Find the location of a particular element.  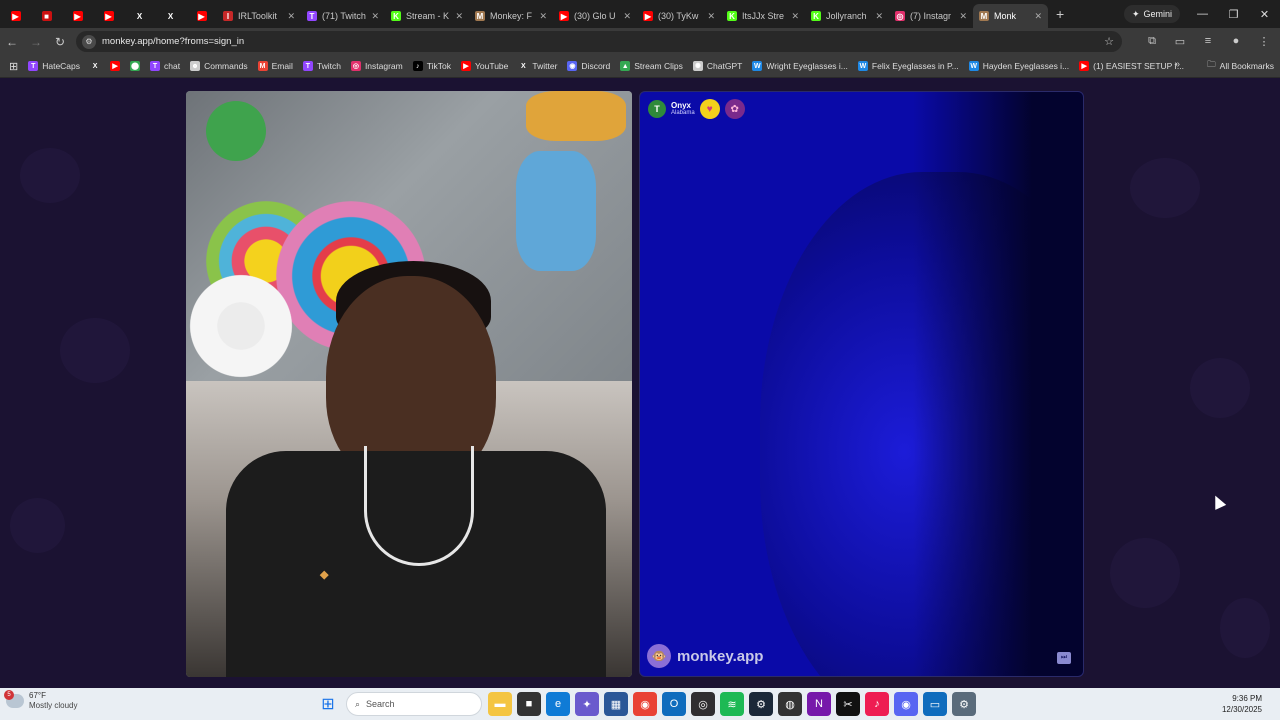

taskbar-search: ⌕ Search is located at coordinates (414, 704).